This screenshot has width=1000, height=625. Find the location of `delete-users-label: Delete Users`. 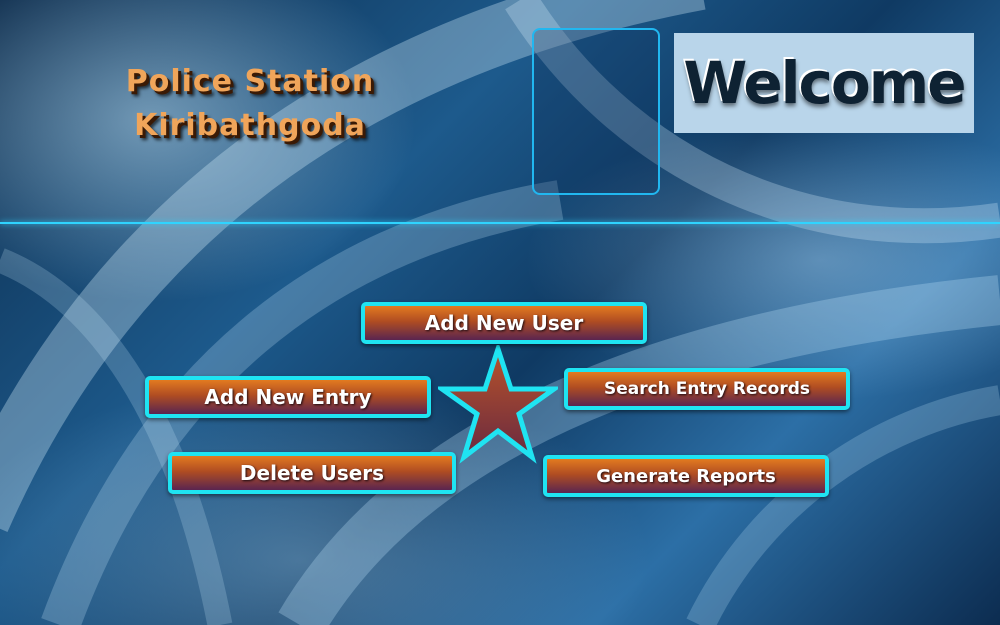

delete-users-label: Delete Users is located at coordinates (312, 473).